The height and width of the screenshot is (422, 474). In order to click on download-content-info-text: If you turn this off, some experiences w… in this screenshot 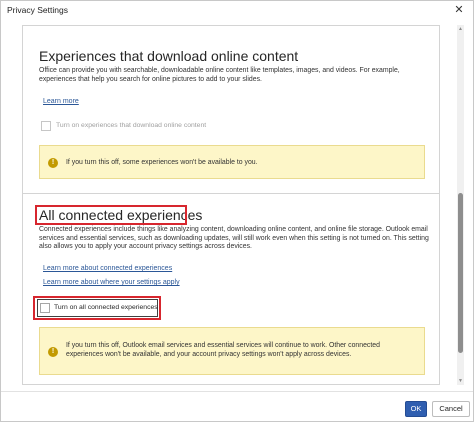, I will do `click(162, 162)`.